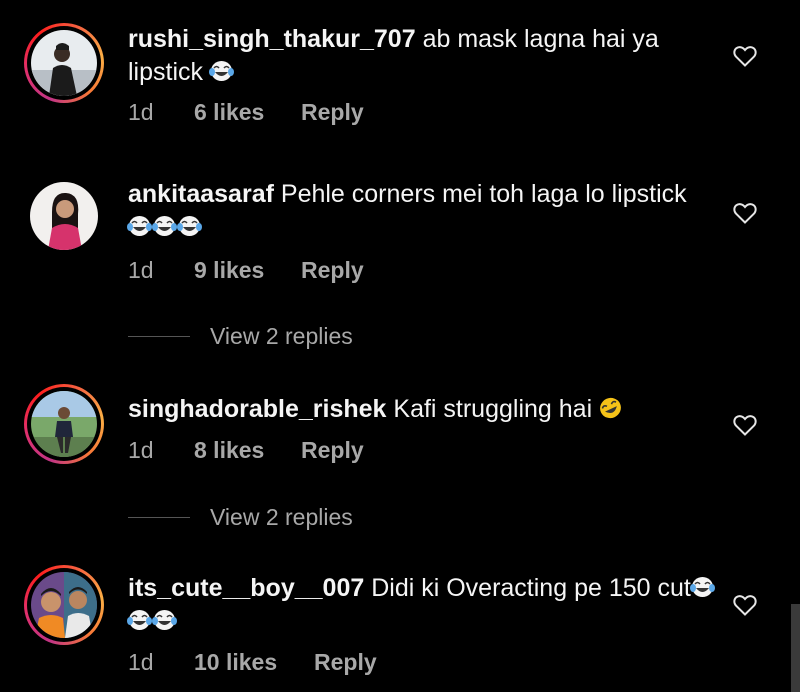 This screenshot has height=692, width=800. What do you see at coordinates (201, 194) in the screenshot?
I see `comment-username: ankitaasaraf` at bounding box center [201, 194].